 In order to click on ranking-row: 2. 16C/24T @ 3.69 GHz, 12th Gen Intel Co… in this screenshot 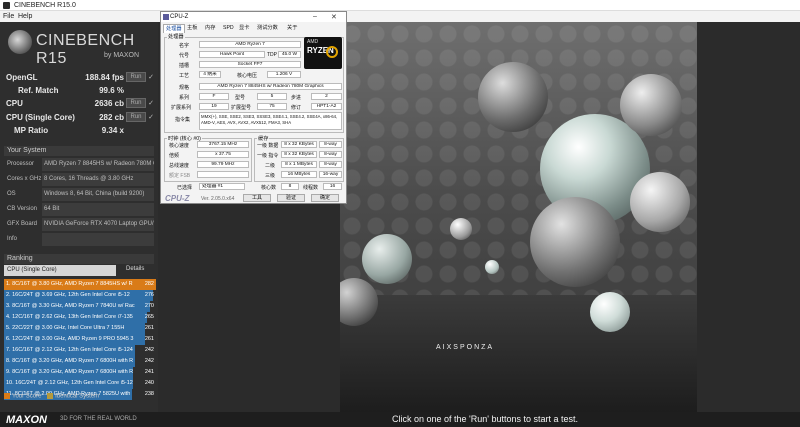, I will do `click(80, 295)`.